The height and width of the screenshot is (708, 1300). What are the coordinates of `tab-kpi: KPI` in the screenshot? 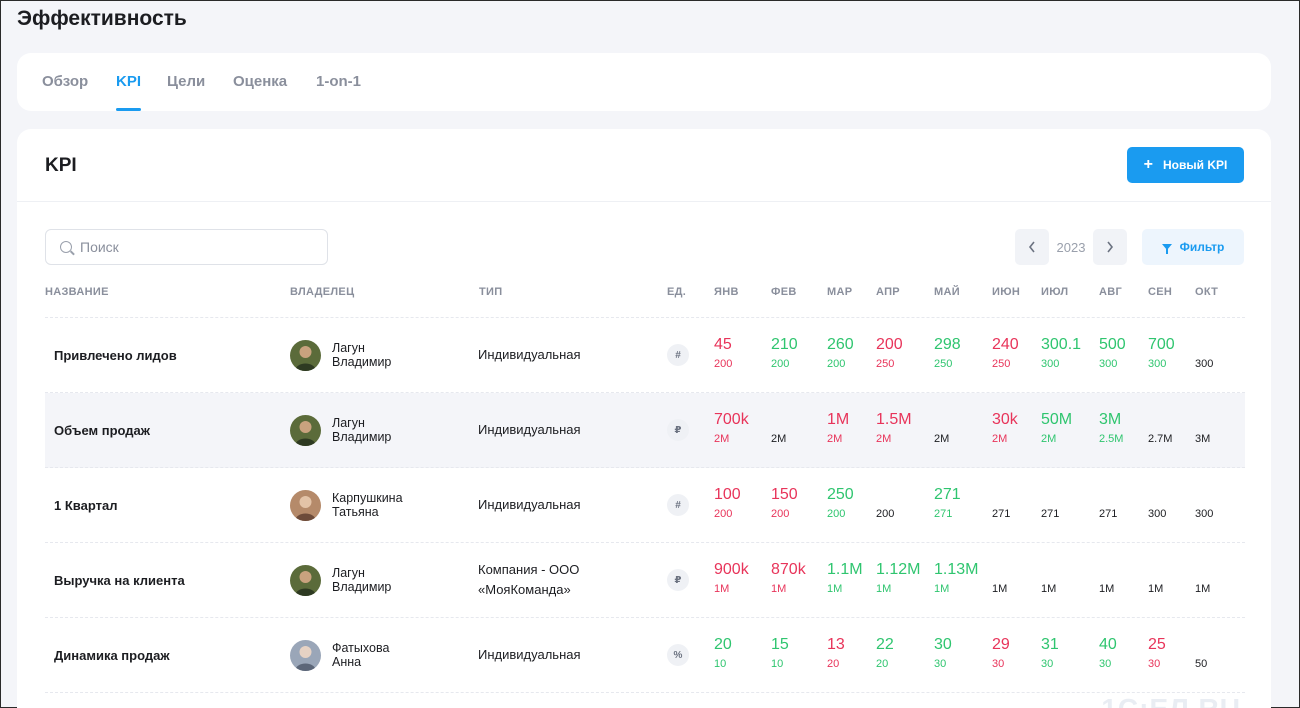 It's located at (129, 82).